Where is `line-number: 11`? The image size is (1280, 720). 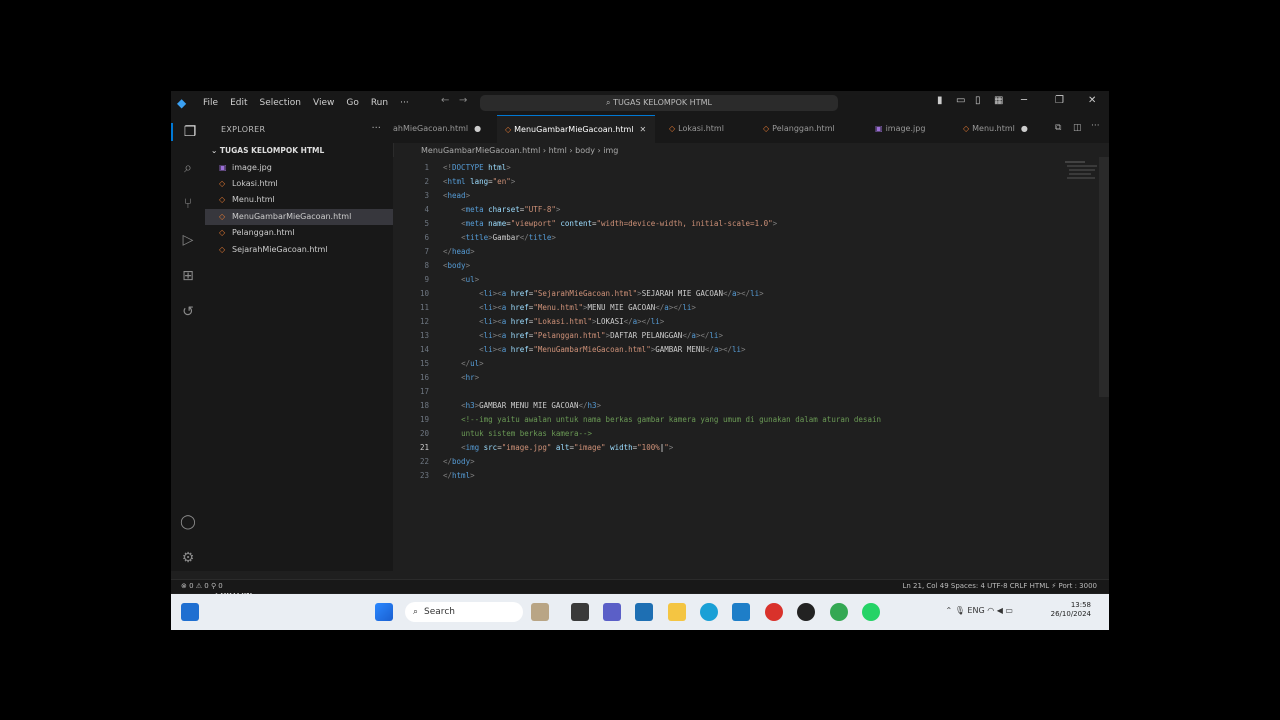
line-number: 11 is located at coordinates (424, 307).